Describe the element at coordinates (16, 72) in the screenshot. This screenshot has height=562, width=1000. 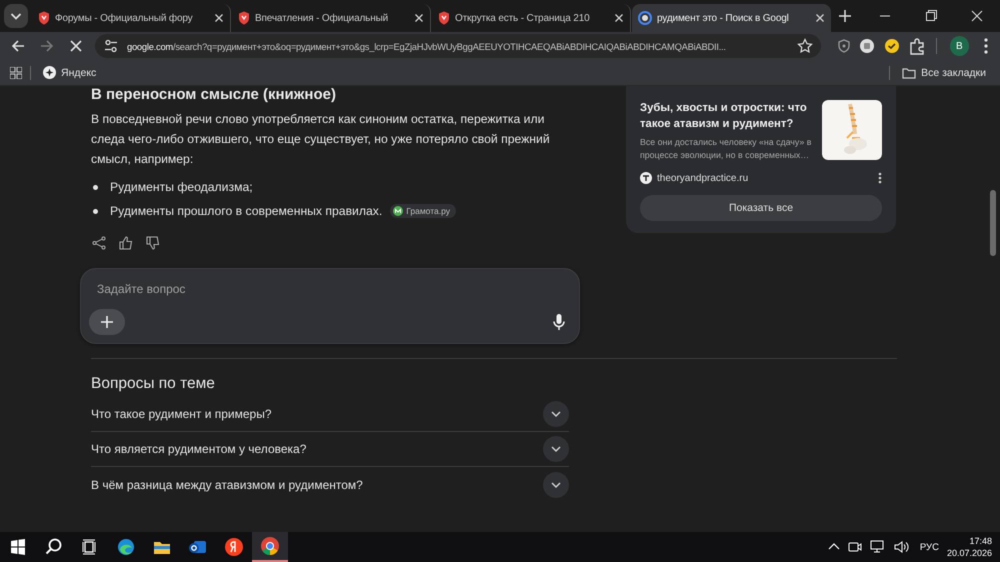
I see `apps-grid-icon` at that location.